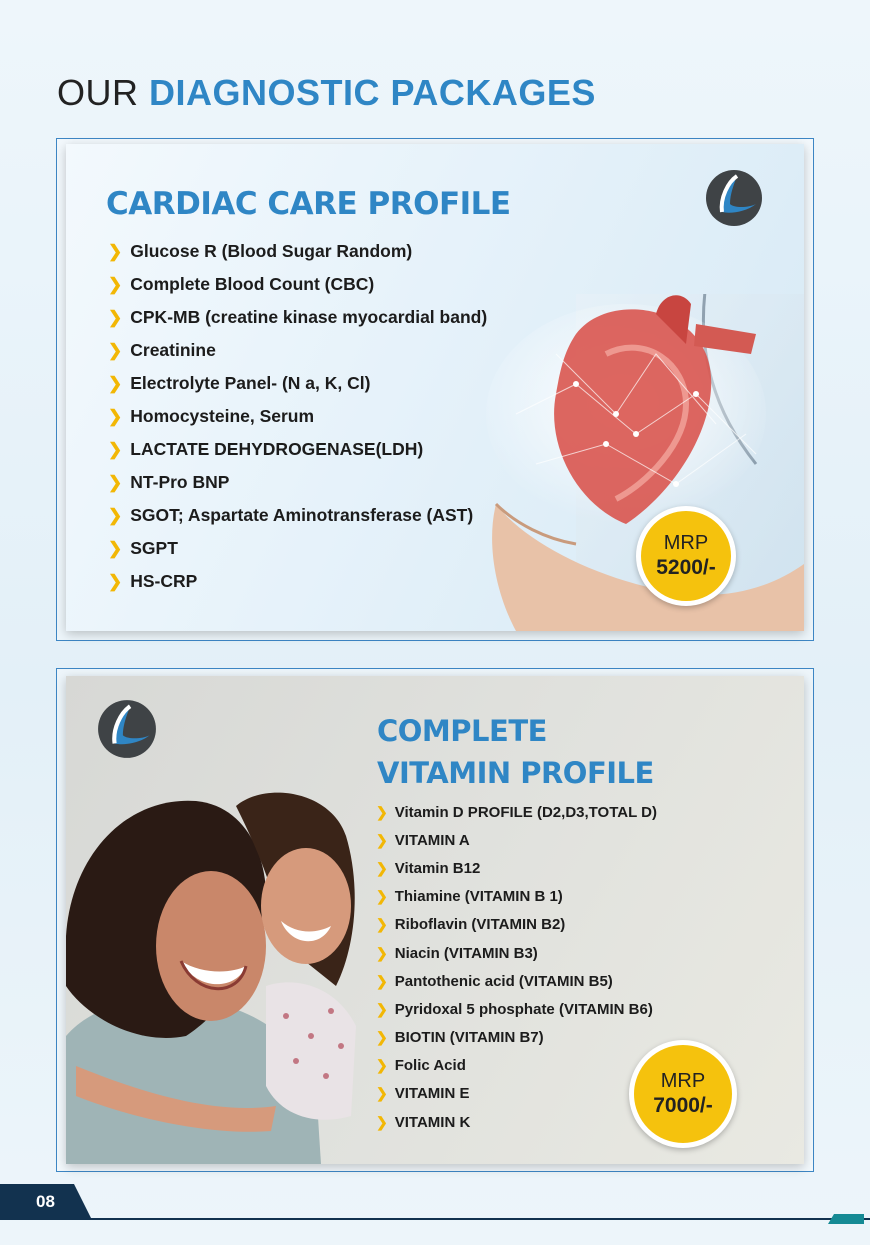 This screenshot has width=870, height=1245. Describe the element at coordinates (686, 567) in the screenshot. I see `price-value: 5200/-` at that location.